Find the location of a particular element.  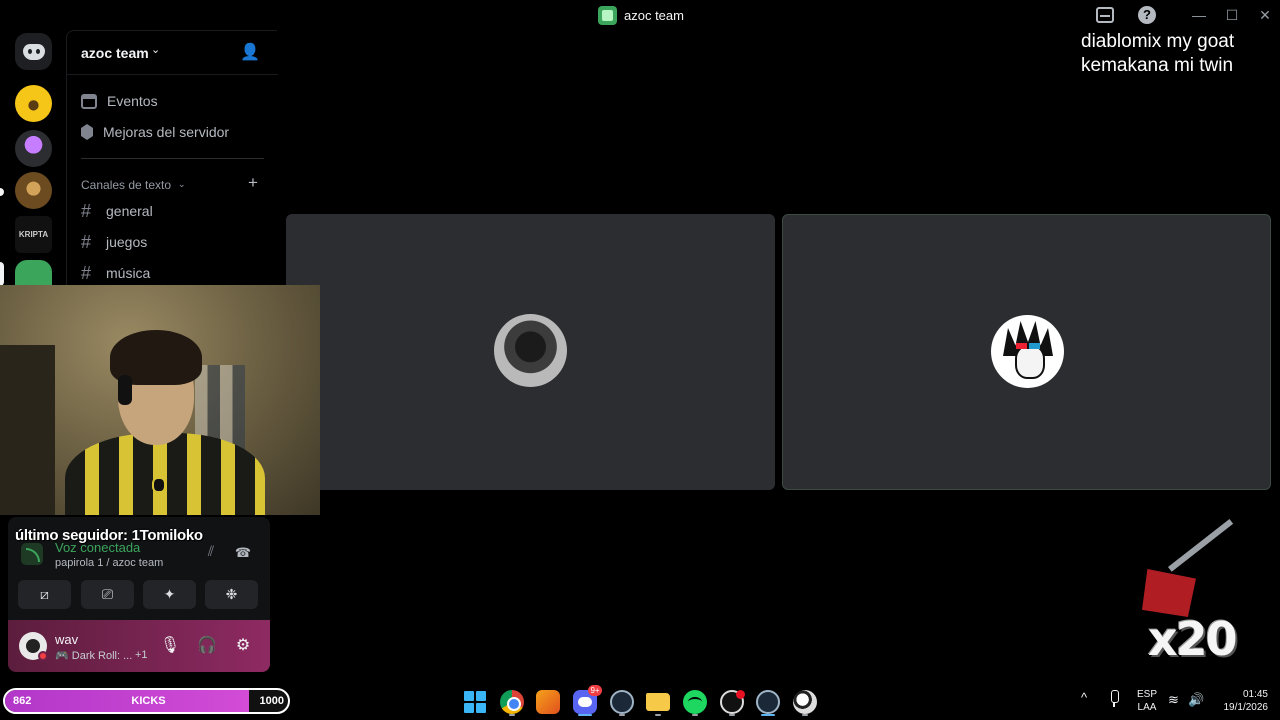

maximize-button: ☐ is located at coordinates (1232, 15).